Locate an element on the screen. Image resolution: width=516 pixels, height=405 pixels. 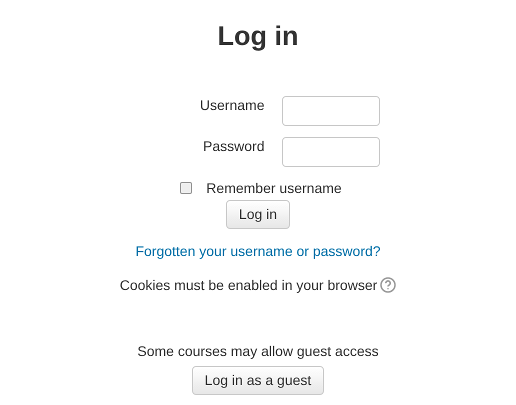
login-button: Log in is located at coordinates (258, 214).